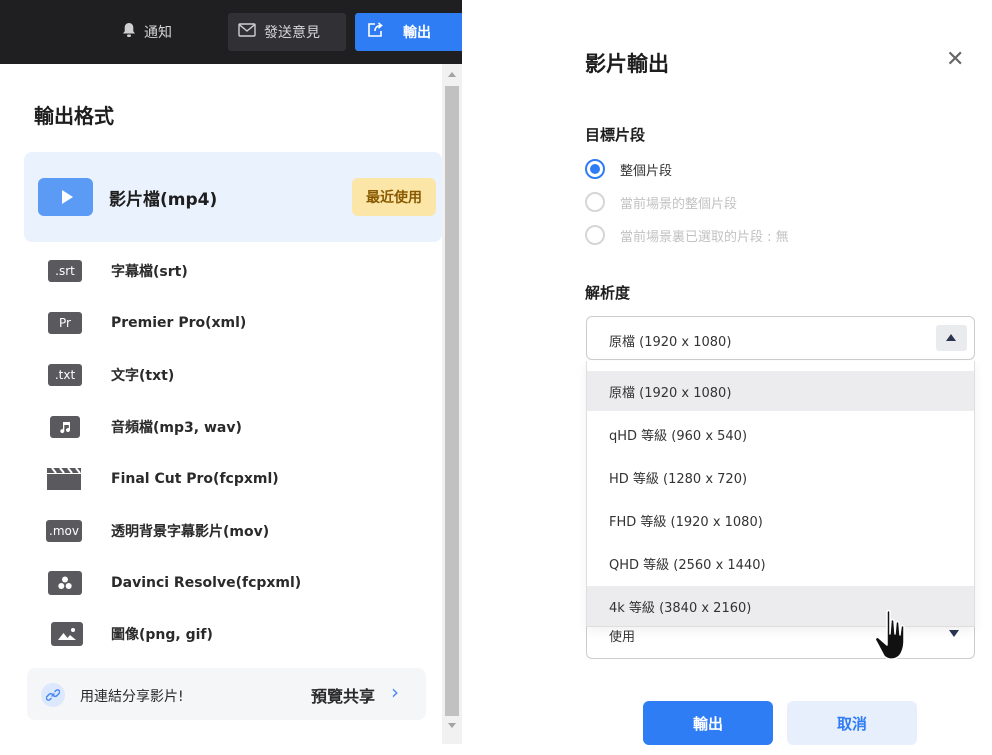 The image size is (992, 755). I want to click on resolution-option: FHD 等級 (1920 x 1080), so click(780, 520).